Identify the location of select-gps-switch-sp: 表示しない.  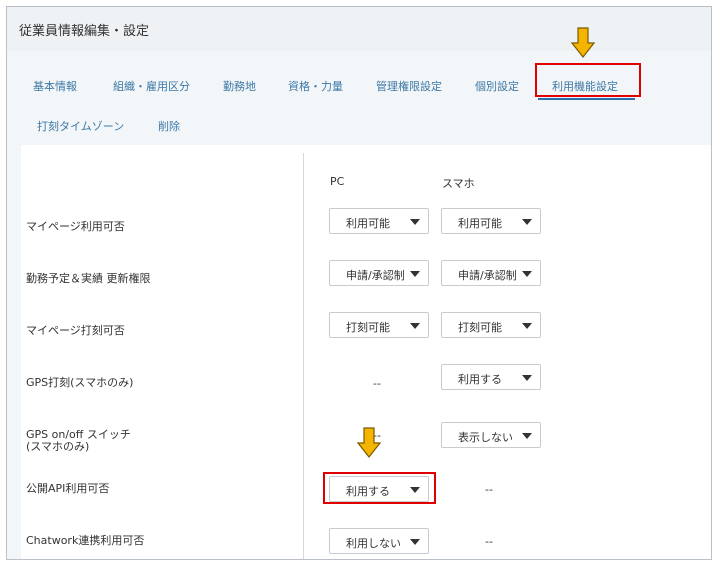
(491, 435).